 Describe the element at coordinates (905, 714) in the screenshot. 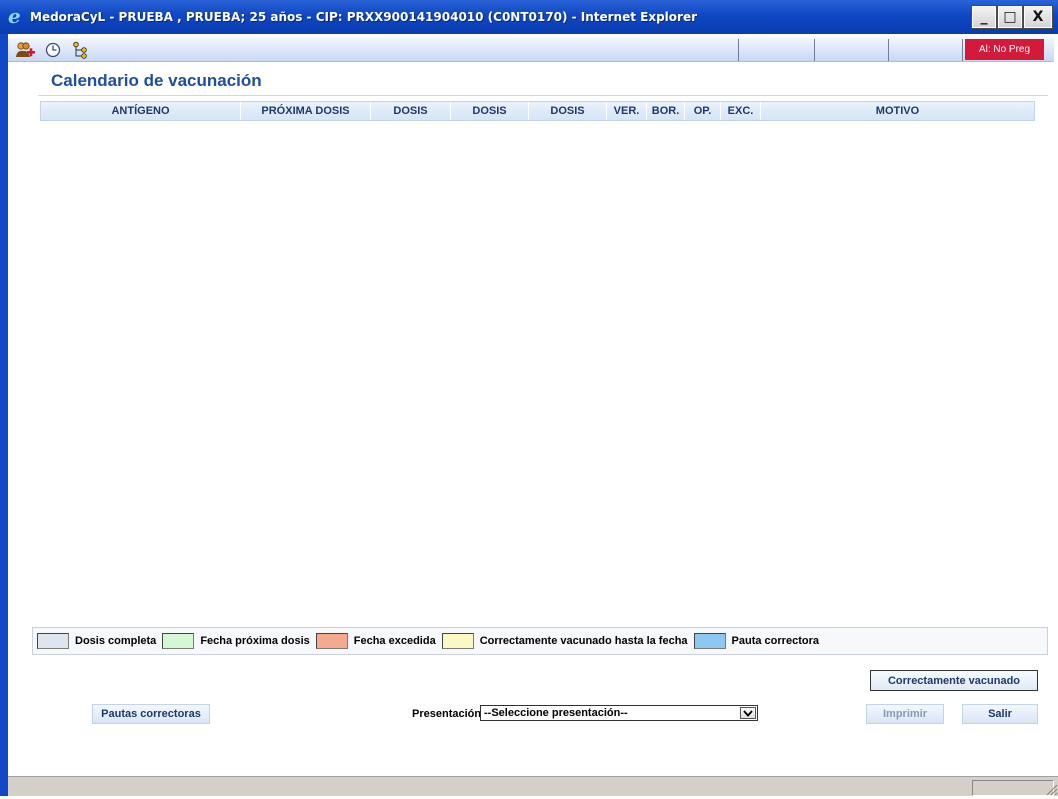

I see `print-button: Imprimir` at that location.